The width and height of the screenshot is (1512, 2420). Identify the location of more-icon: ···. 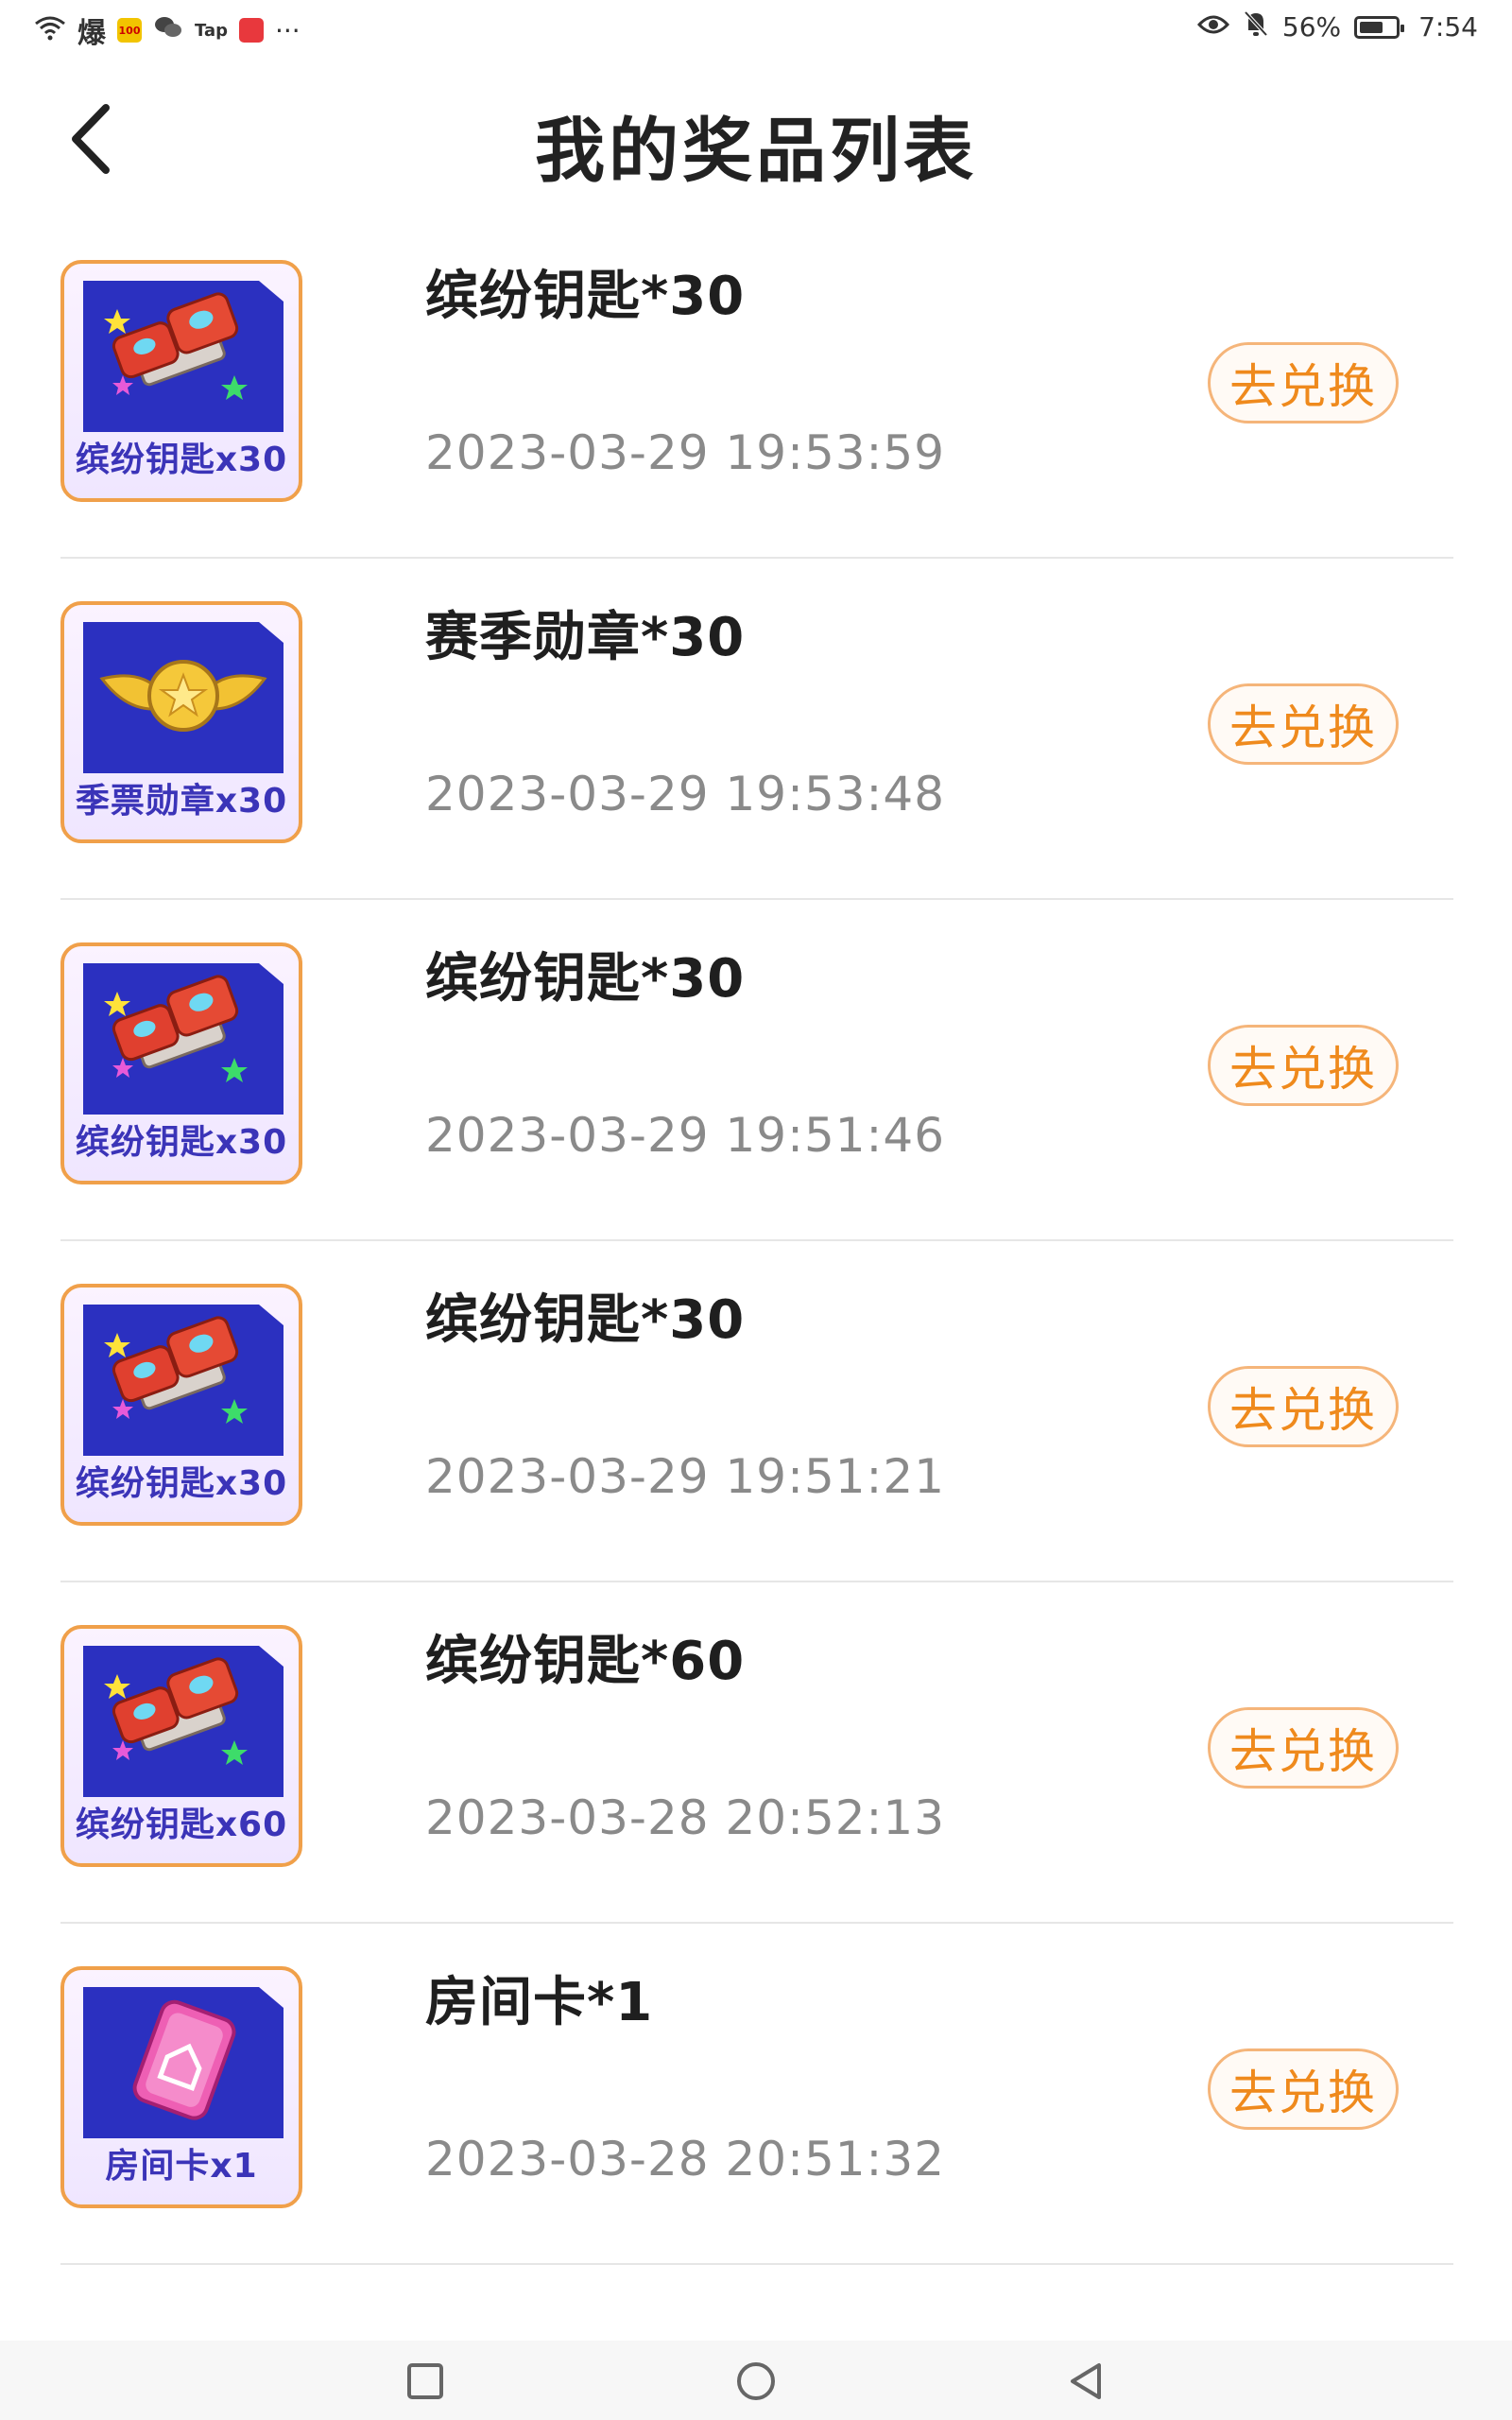
(288, 30).